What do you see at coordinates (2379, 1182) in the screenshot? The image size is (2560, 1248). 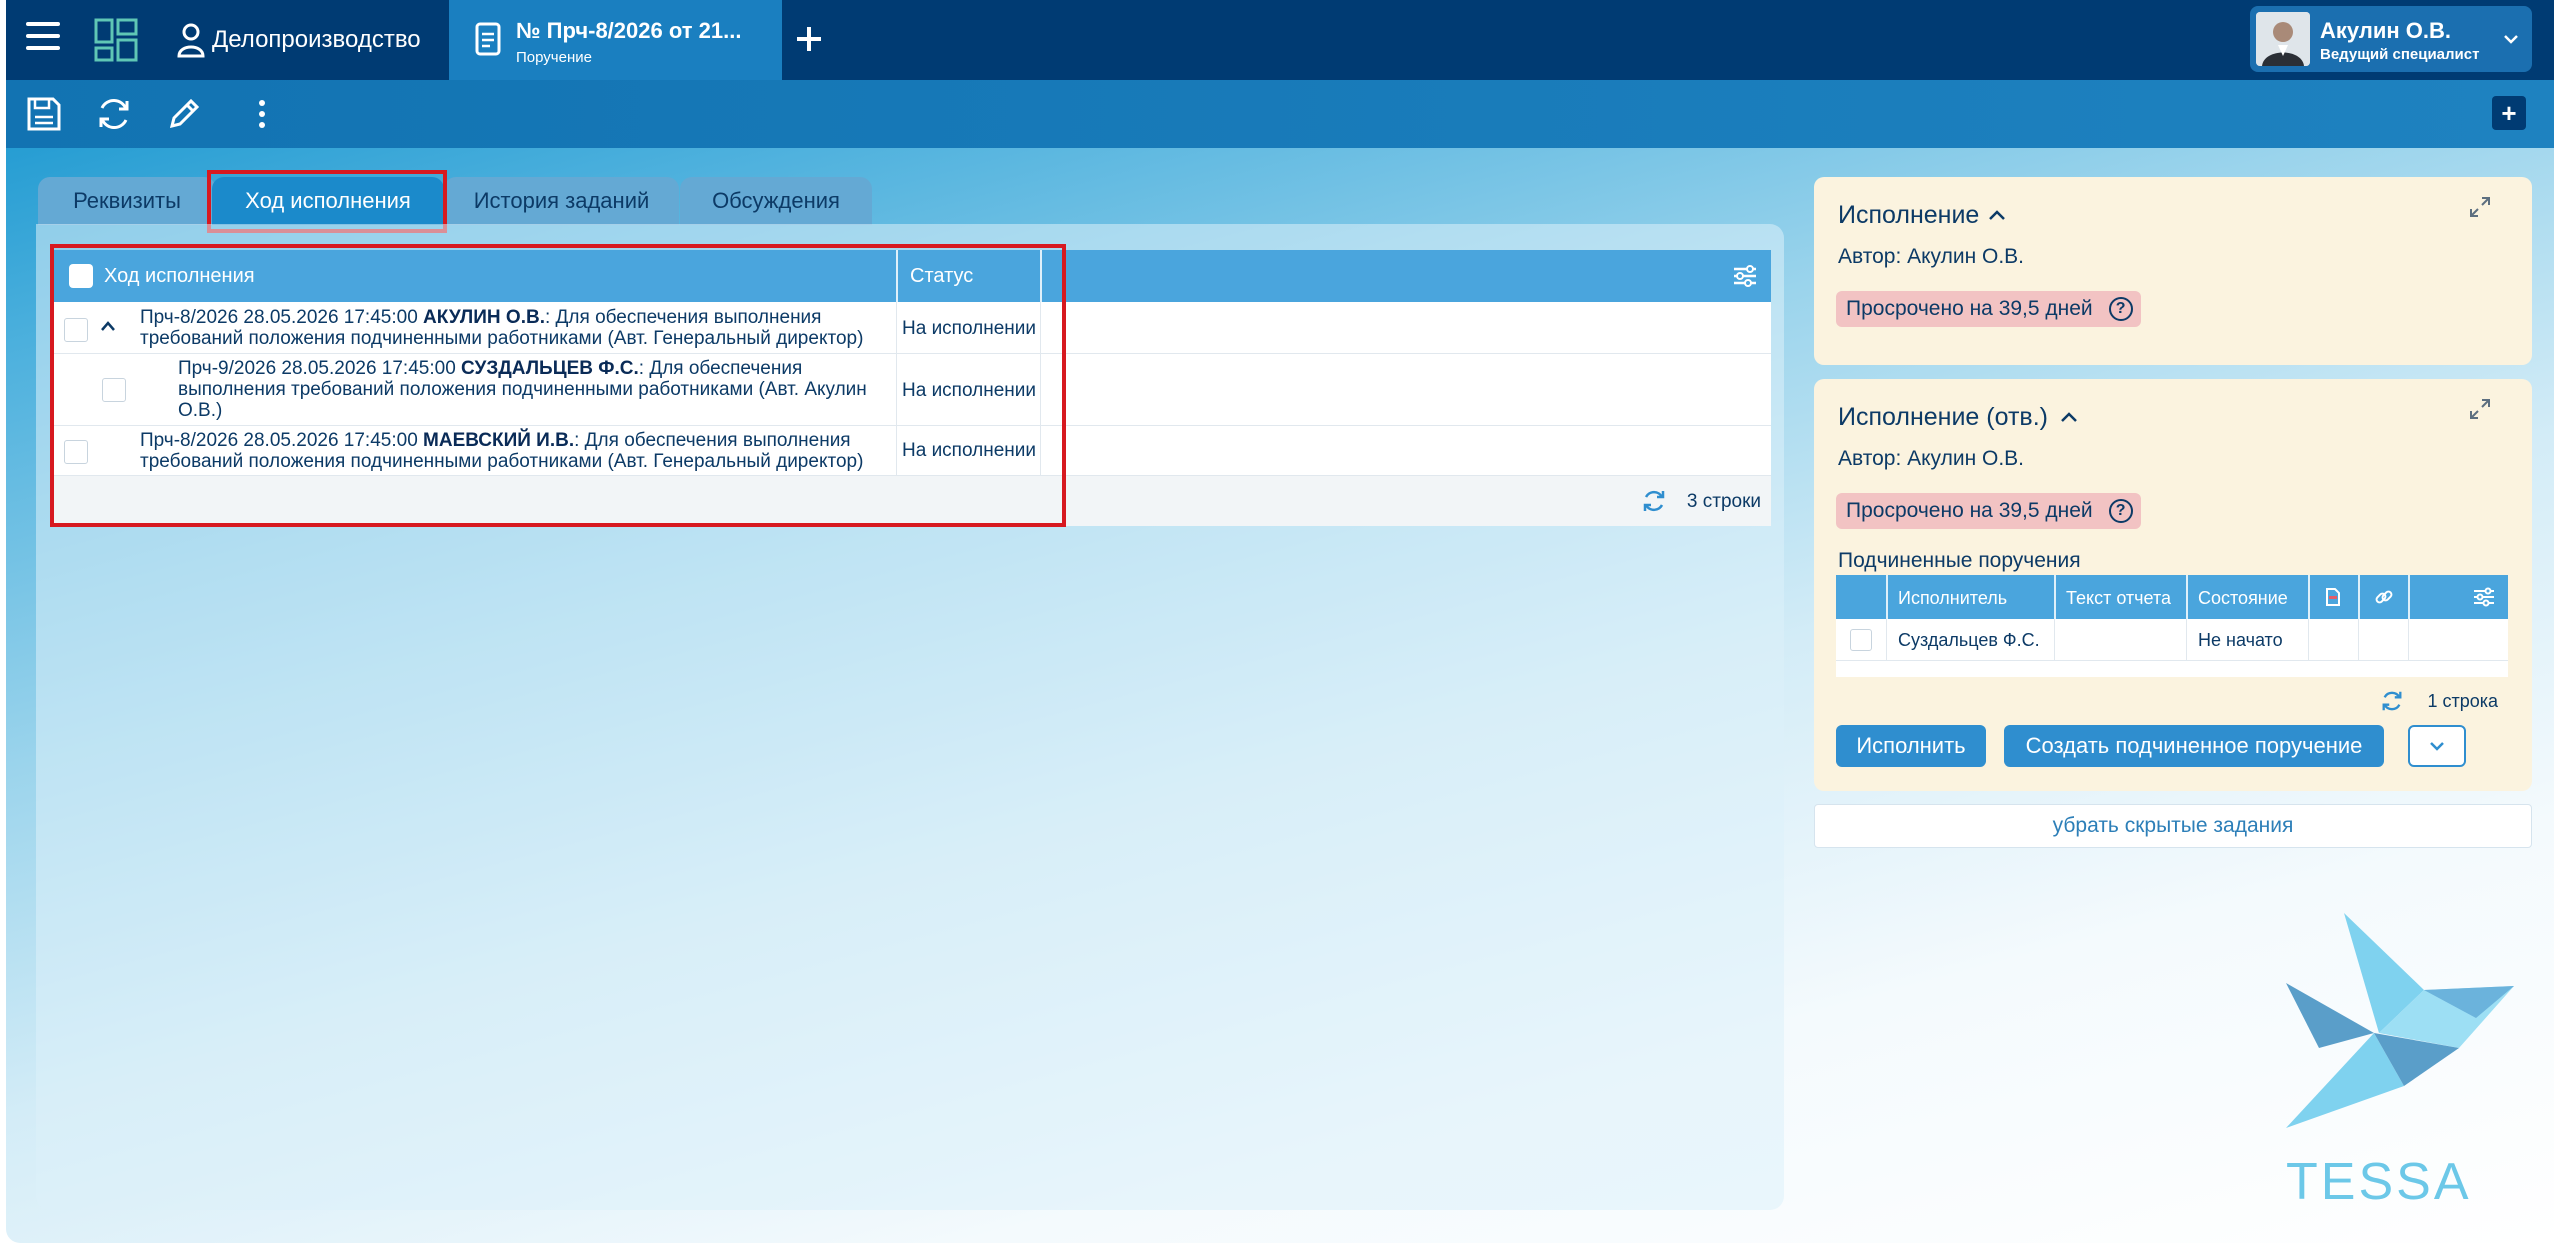 I see `tessa-logo-text: TESSA` at bounding box center [2379, 1182].